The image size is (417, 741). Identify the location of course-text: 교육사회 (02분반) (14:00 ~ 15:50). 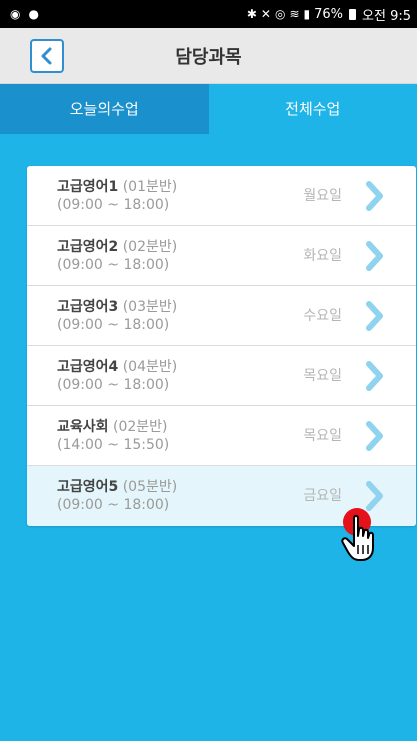
(113, 436).